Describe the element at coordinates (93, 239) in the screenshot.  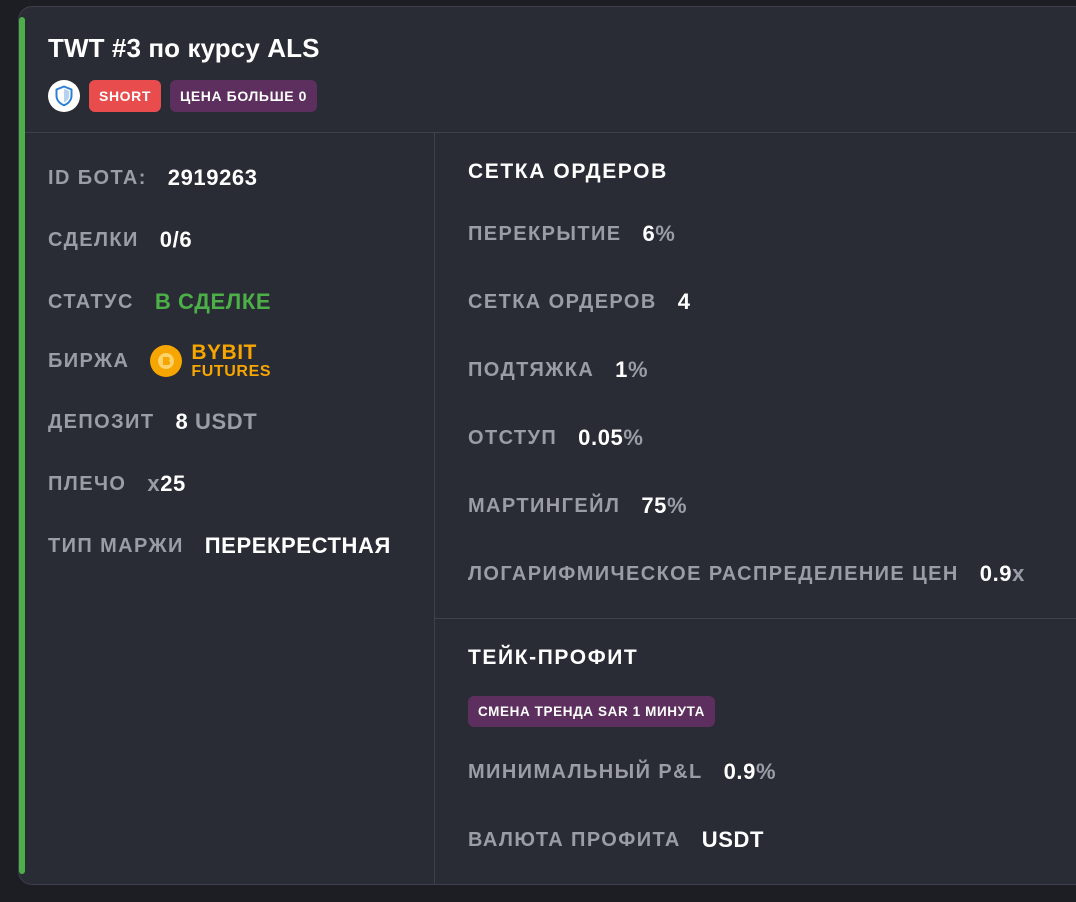
I see `deals-label: СДЕЛКИ` at that location.